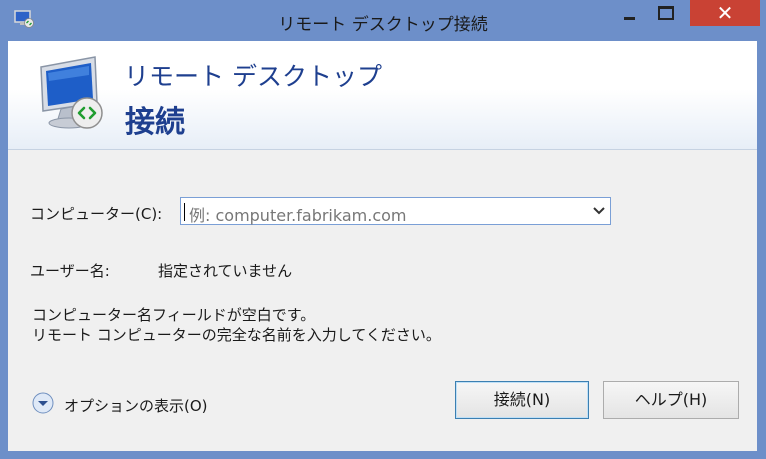  I want to click on remote-desktop-monitor-icon, so click(71, 92).